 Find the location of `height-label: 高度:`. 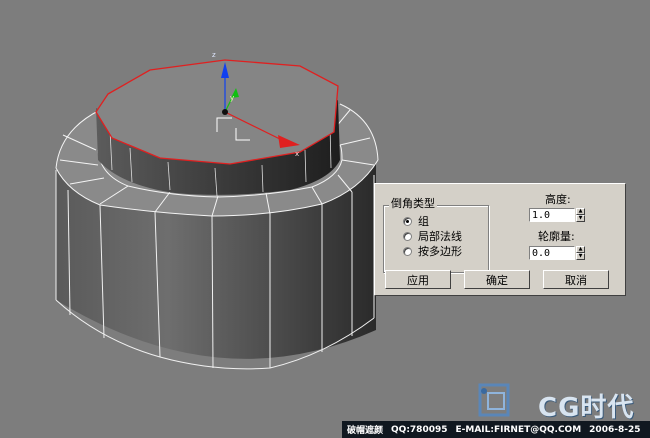

height-label: 高度: is located at coordinates (558, 199).